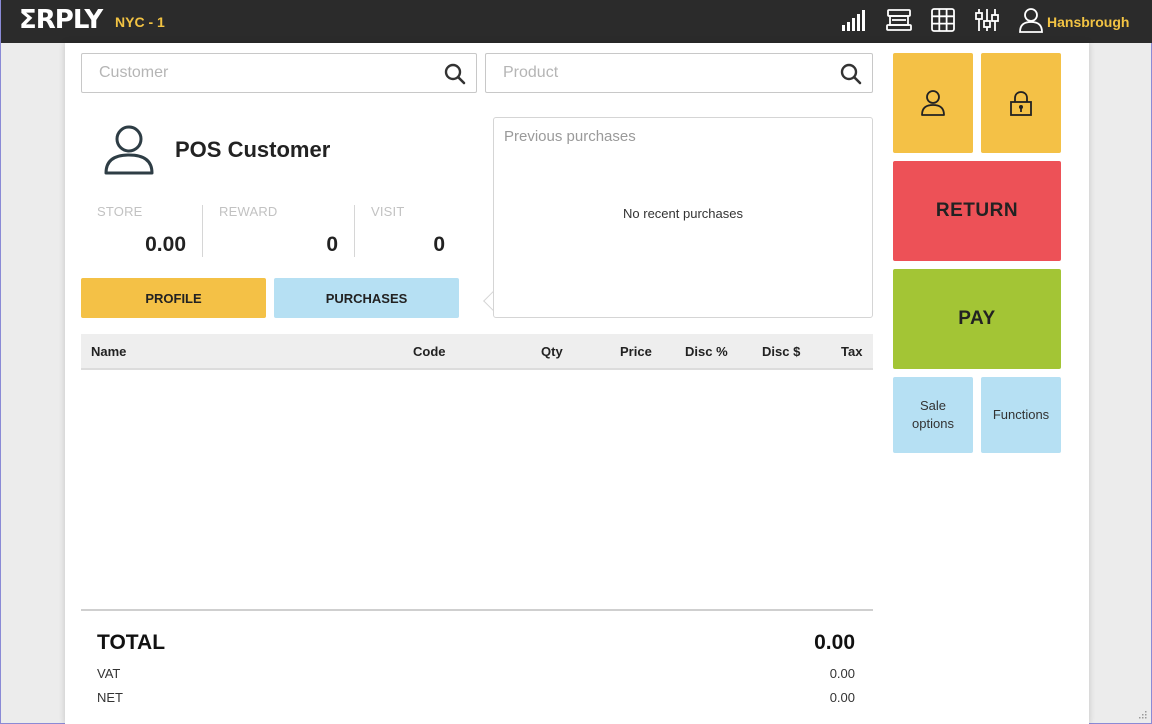 The height and width of the screenshot is (724, 1152). I want to click on pay-button: PAY, so click(977, 319).